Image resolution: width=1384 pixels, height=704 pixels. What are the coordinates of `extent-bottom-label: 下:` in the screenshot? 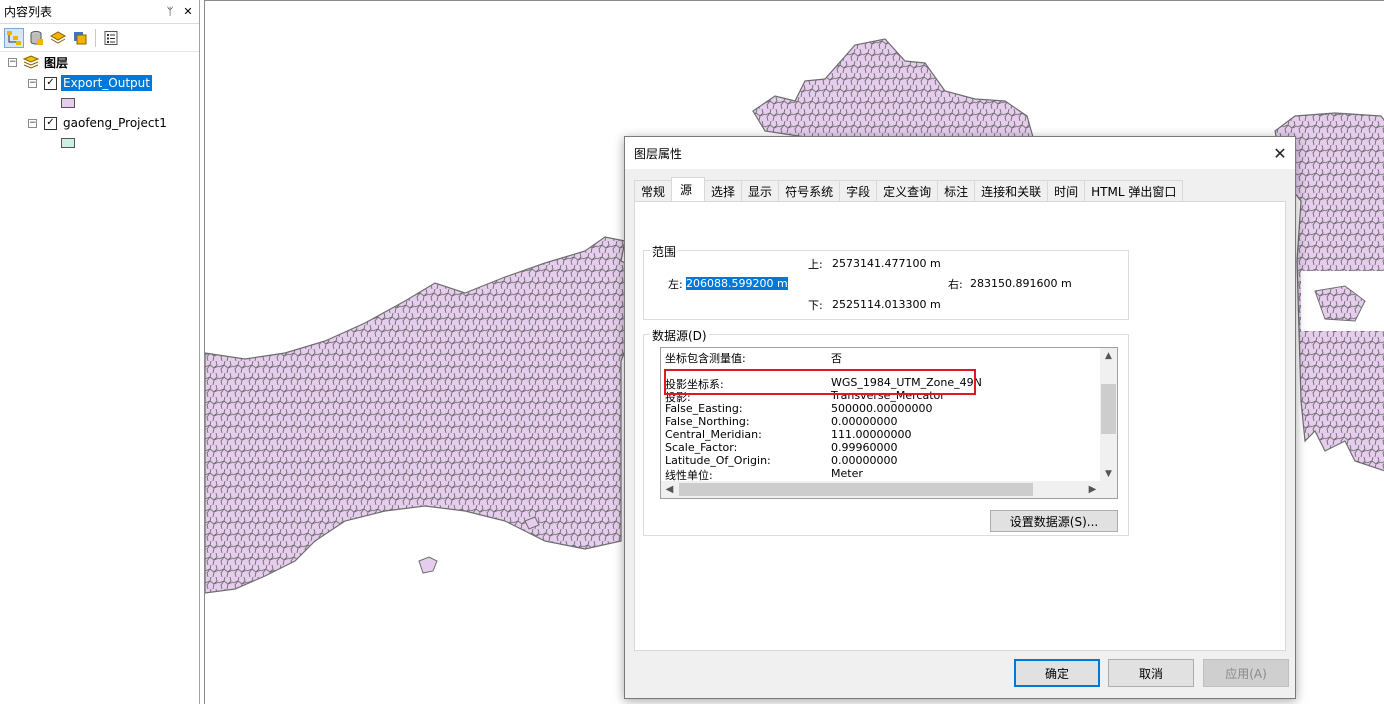 It's located at (815, 305).